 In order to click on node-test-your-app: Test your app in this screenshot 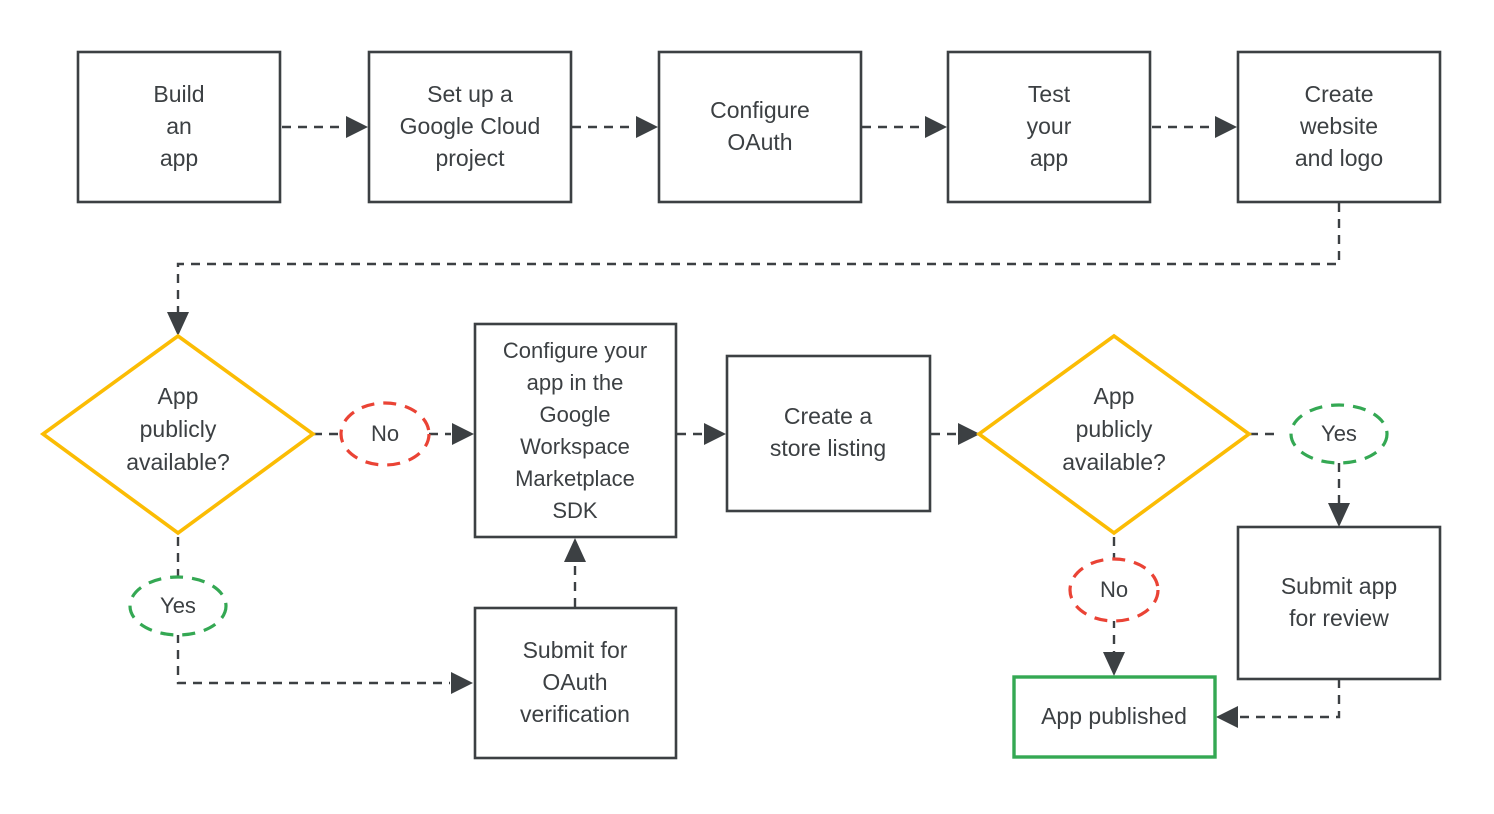, I will do `click(1049, 127)`.